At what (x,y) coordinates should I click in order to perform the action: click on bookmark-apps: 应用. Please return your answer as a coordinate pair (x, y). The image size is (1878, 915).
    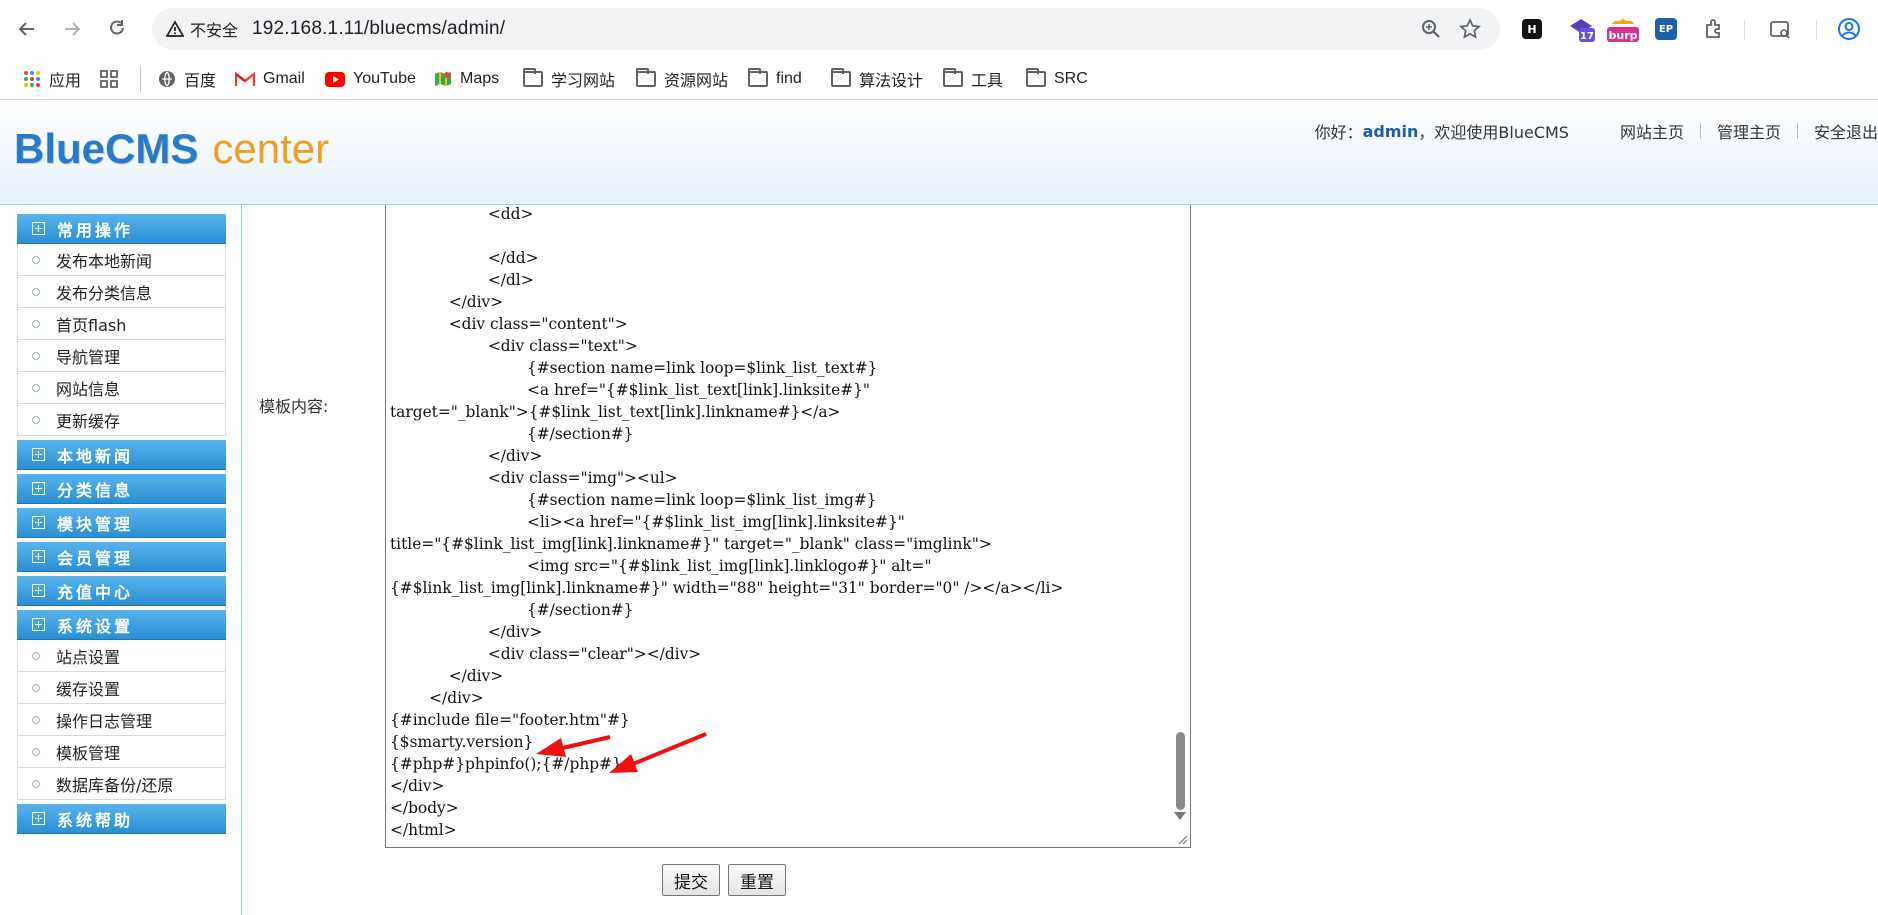
    Looking at the image, I should click on (52, 79).